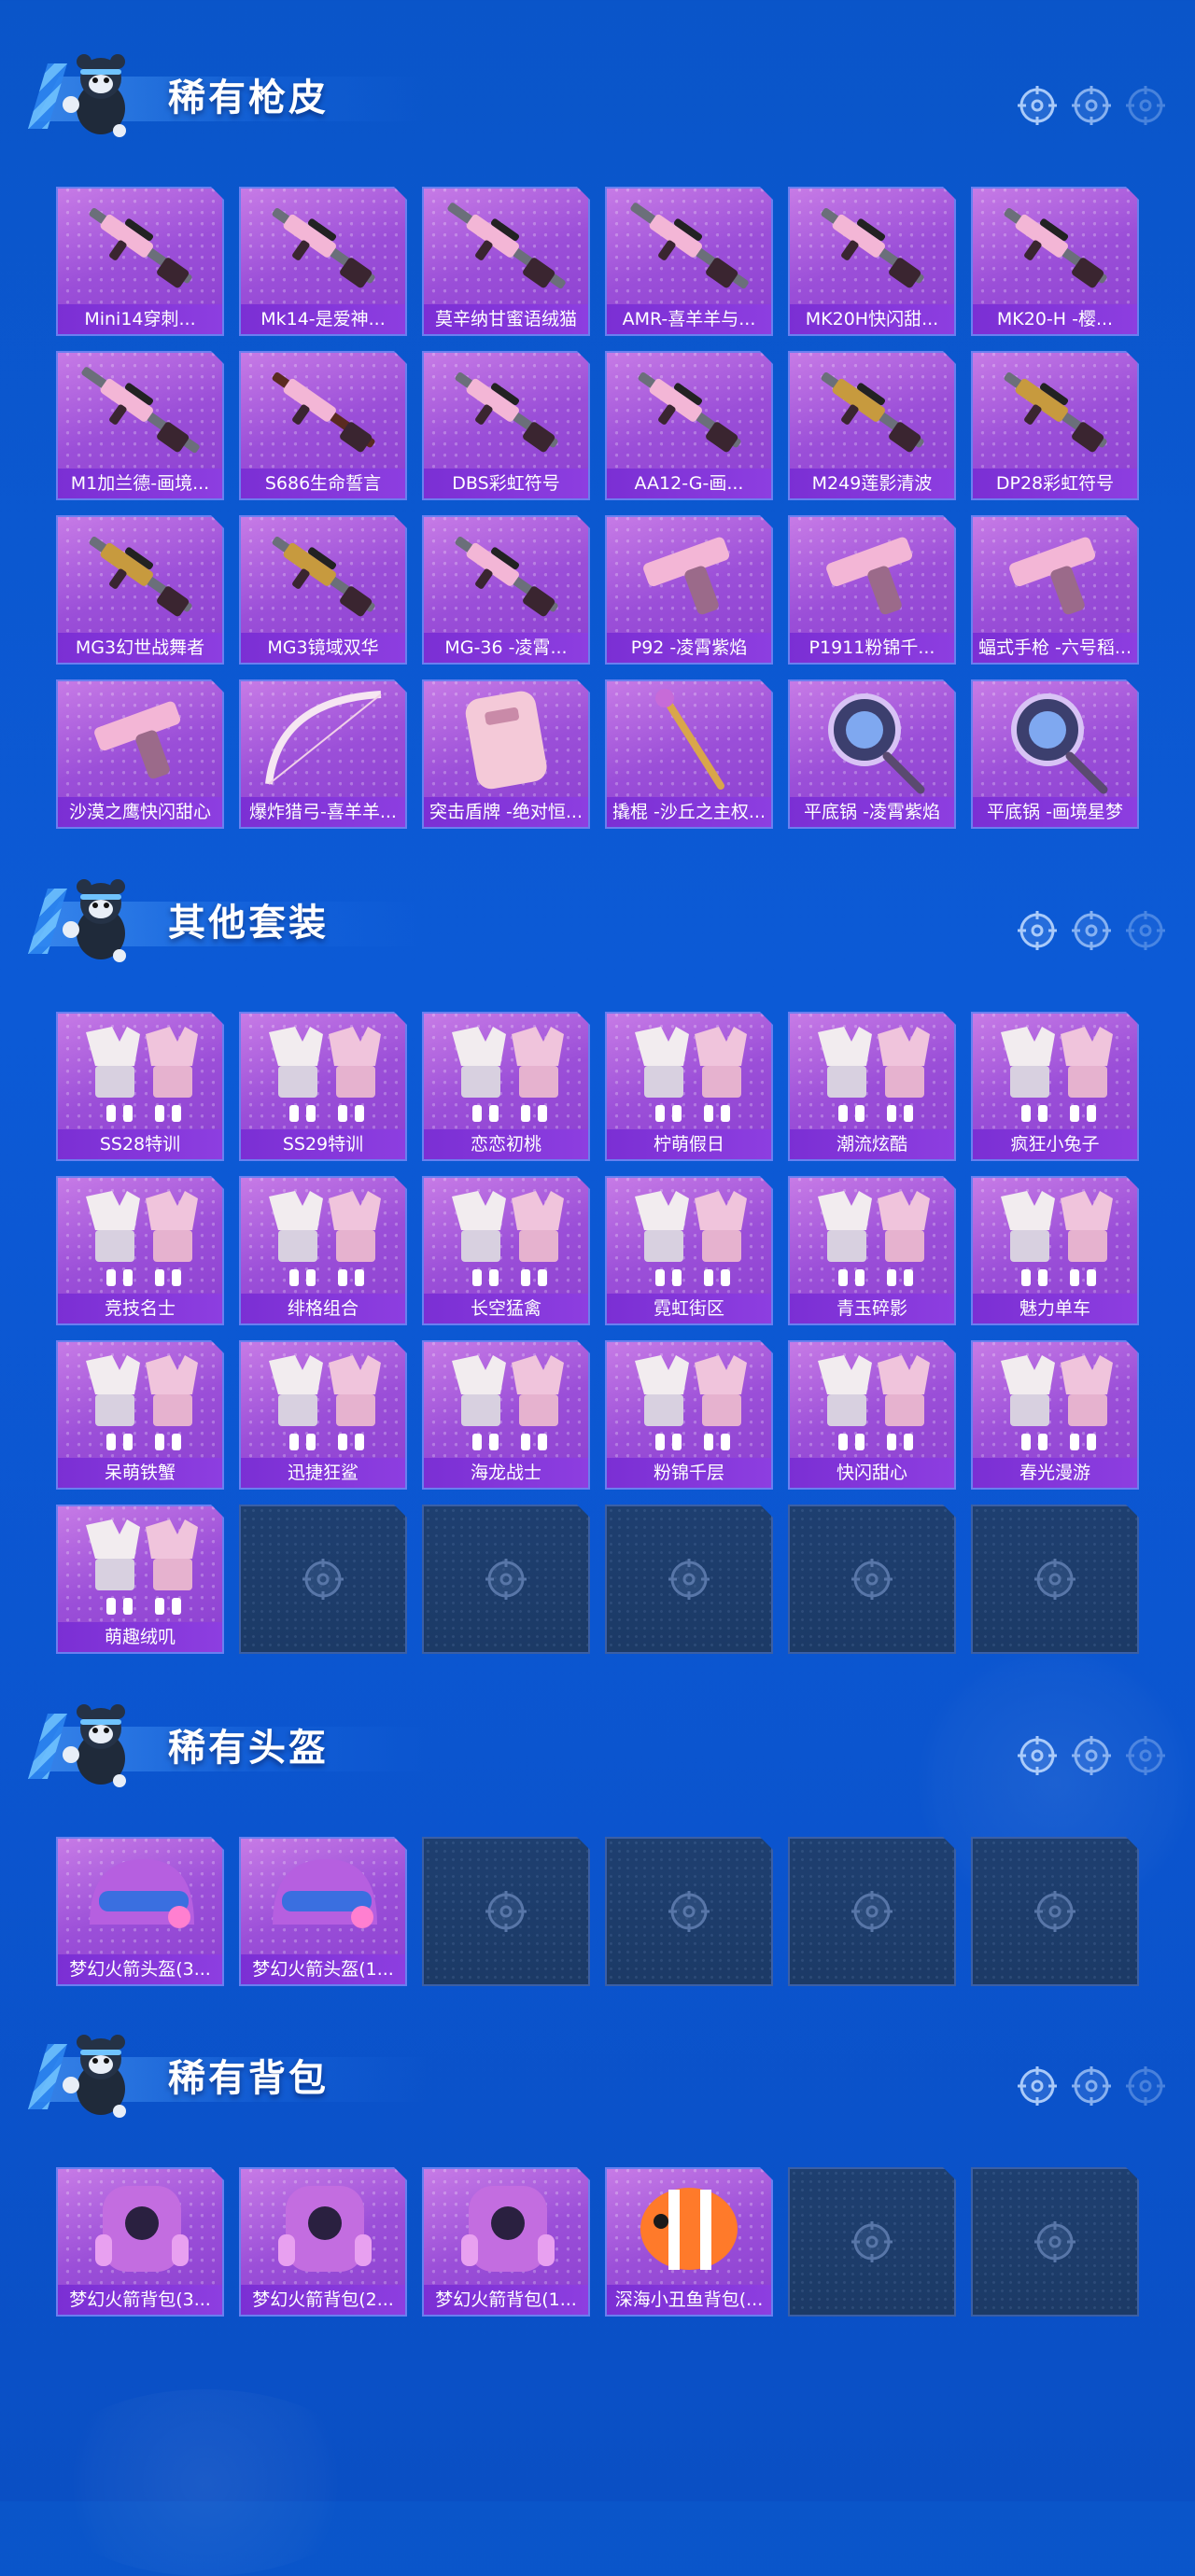  Describe the element at coordinates (1055, 1415) in the screenshot. I see `item-card: 春光漫游` at that location.